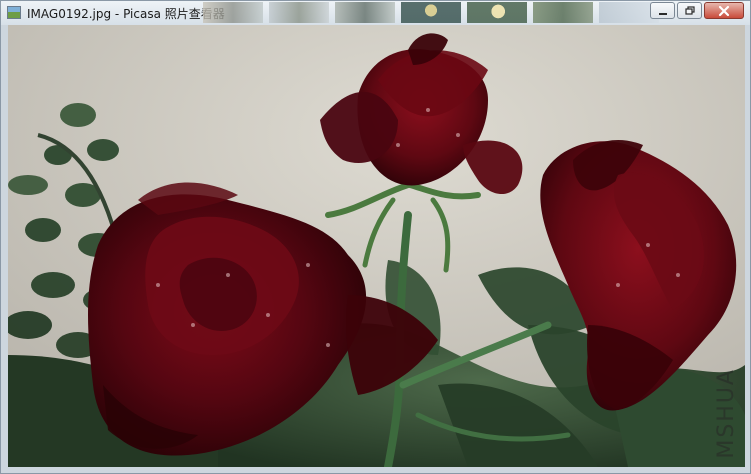  I want to click on close-icon, so click(724, 10).